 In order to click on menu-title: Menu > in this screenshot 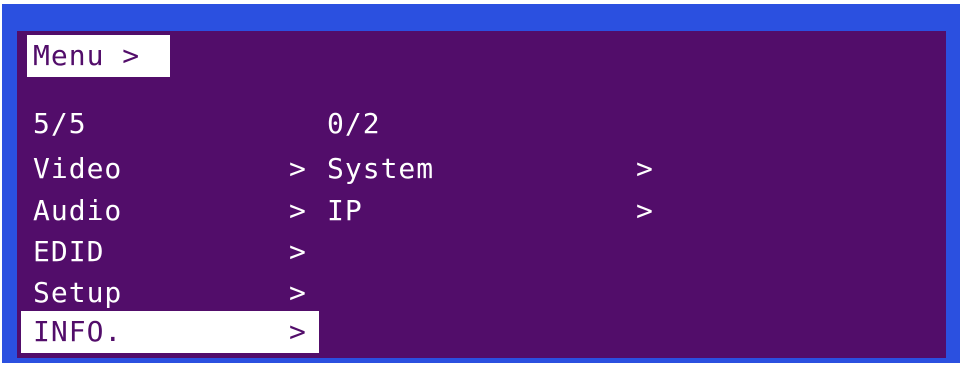, I will do `click(87, 55)`.